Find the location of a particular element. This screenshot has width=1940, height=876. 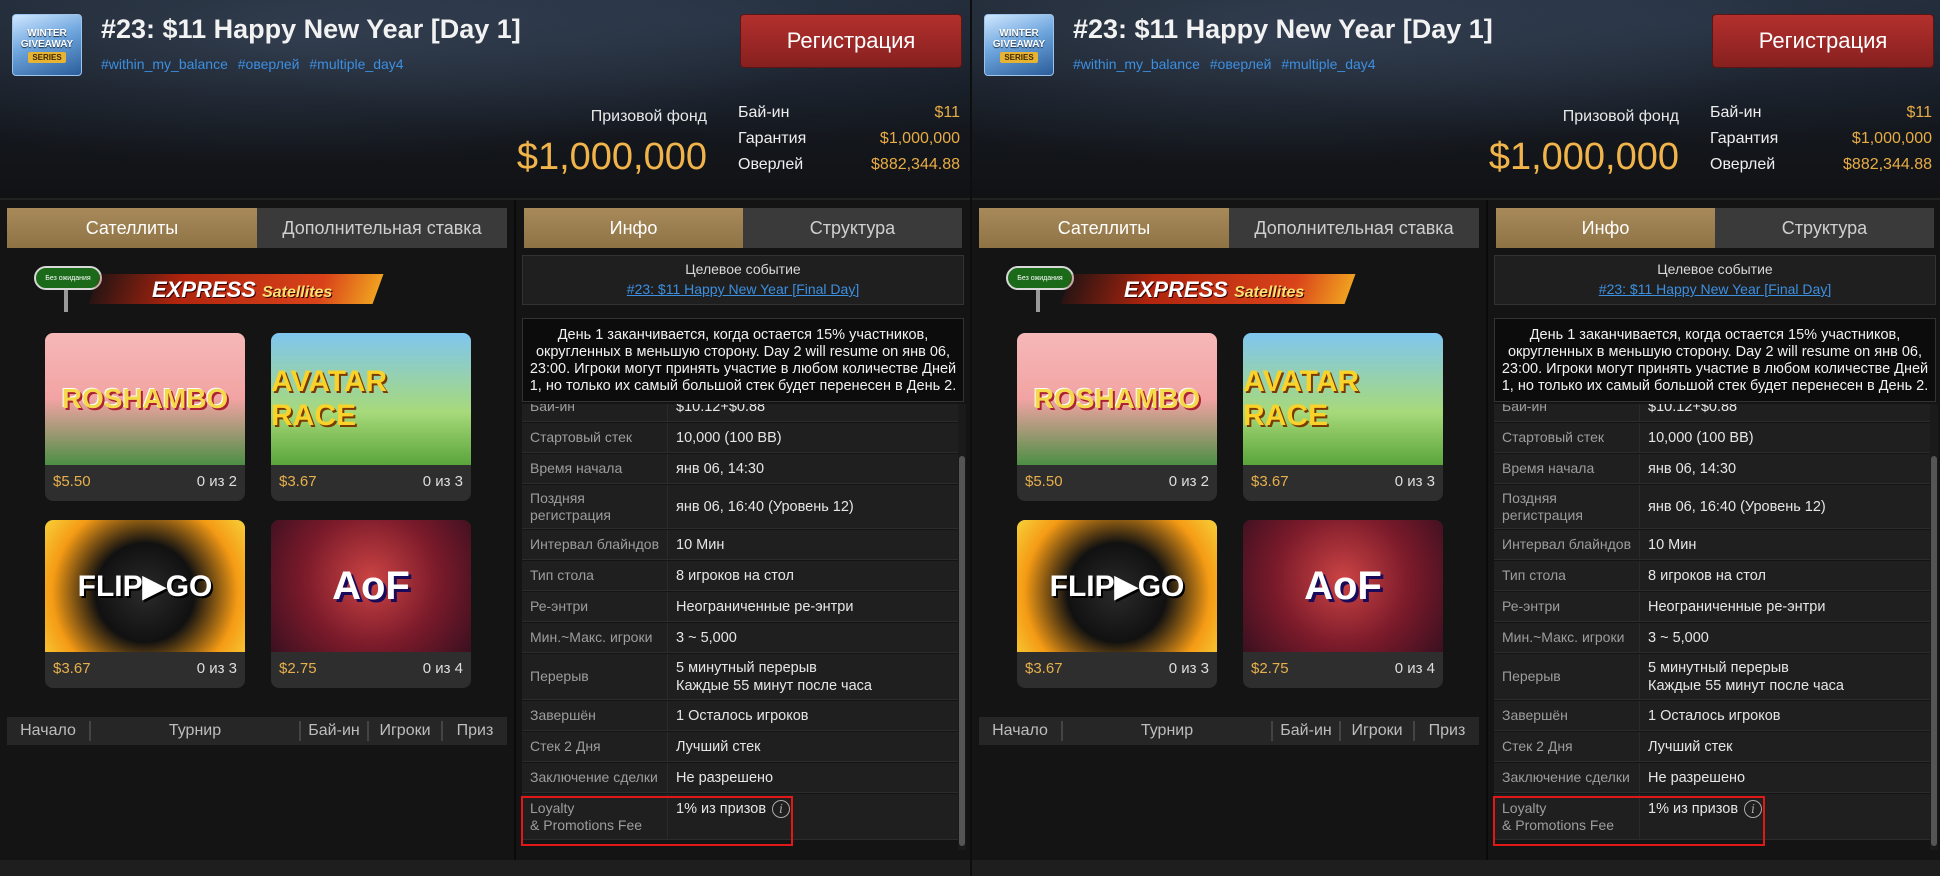

series-logo: WINTER GIVEAWAY SERIES is located at coordinates (1019, 45).